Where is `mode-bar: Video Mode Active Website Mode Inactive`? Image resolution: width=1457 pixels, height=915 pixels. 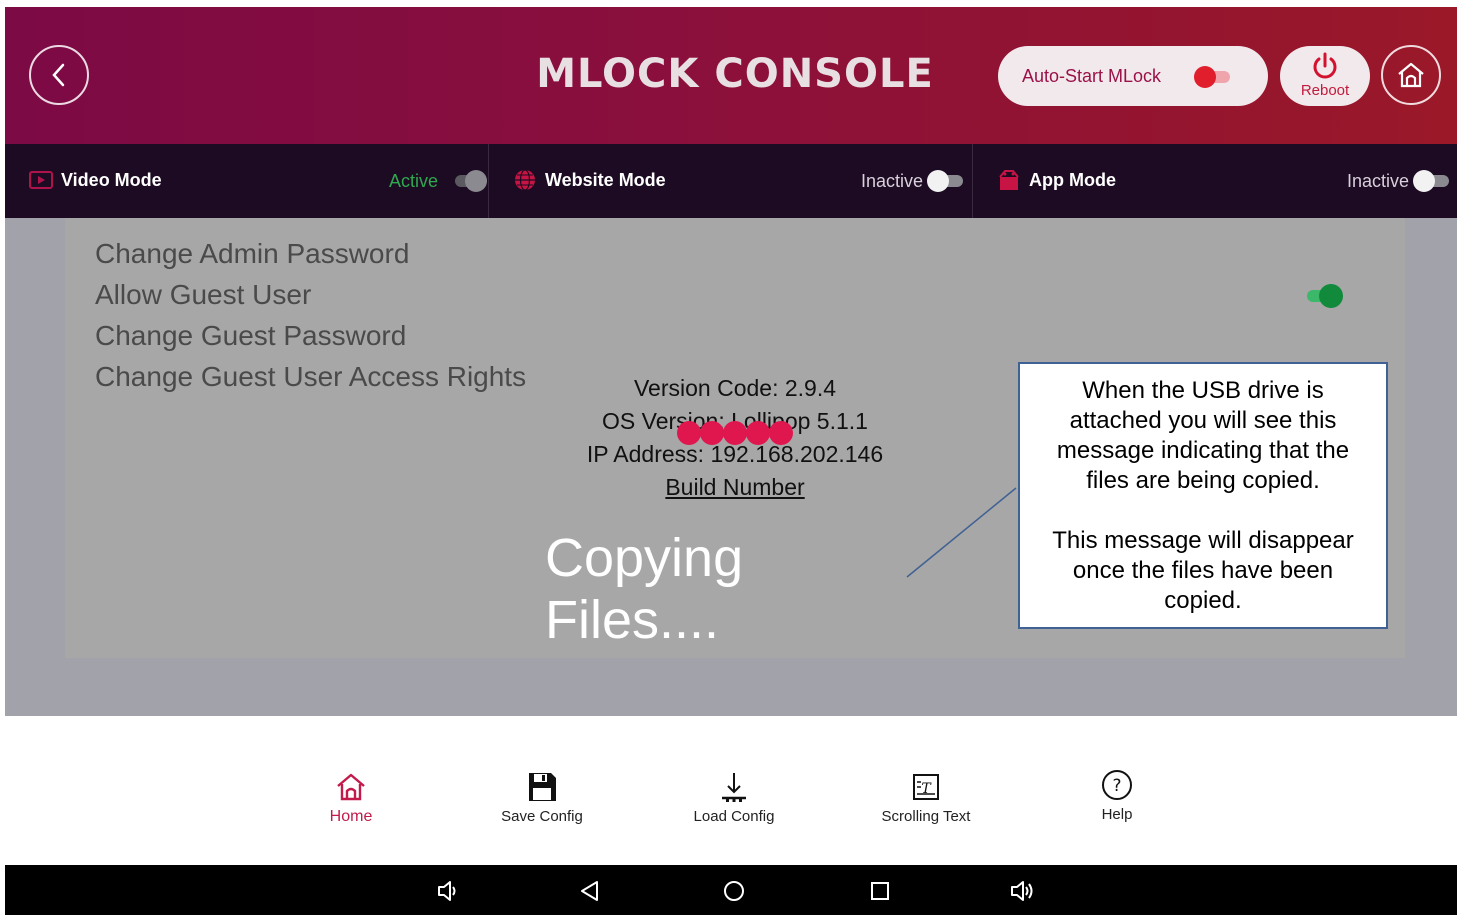 mode-bar: Video Mode Active Website Mode Inactive is located at coordinates (731, 181).